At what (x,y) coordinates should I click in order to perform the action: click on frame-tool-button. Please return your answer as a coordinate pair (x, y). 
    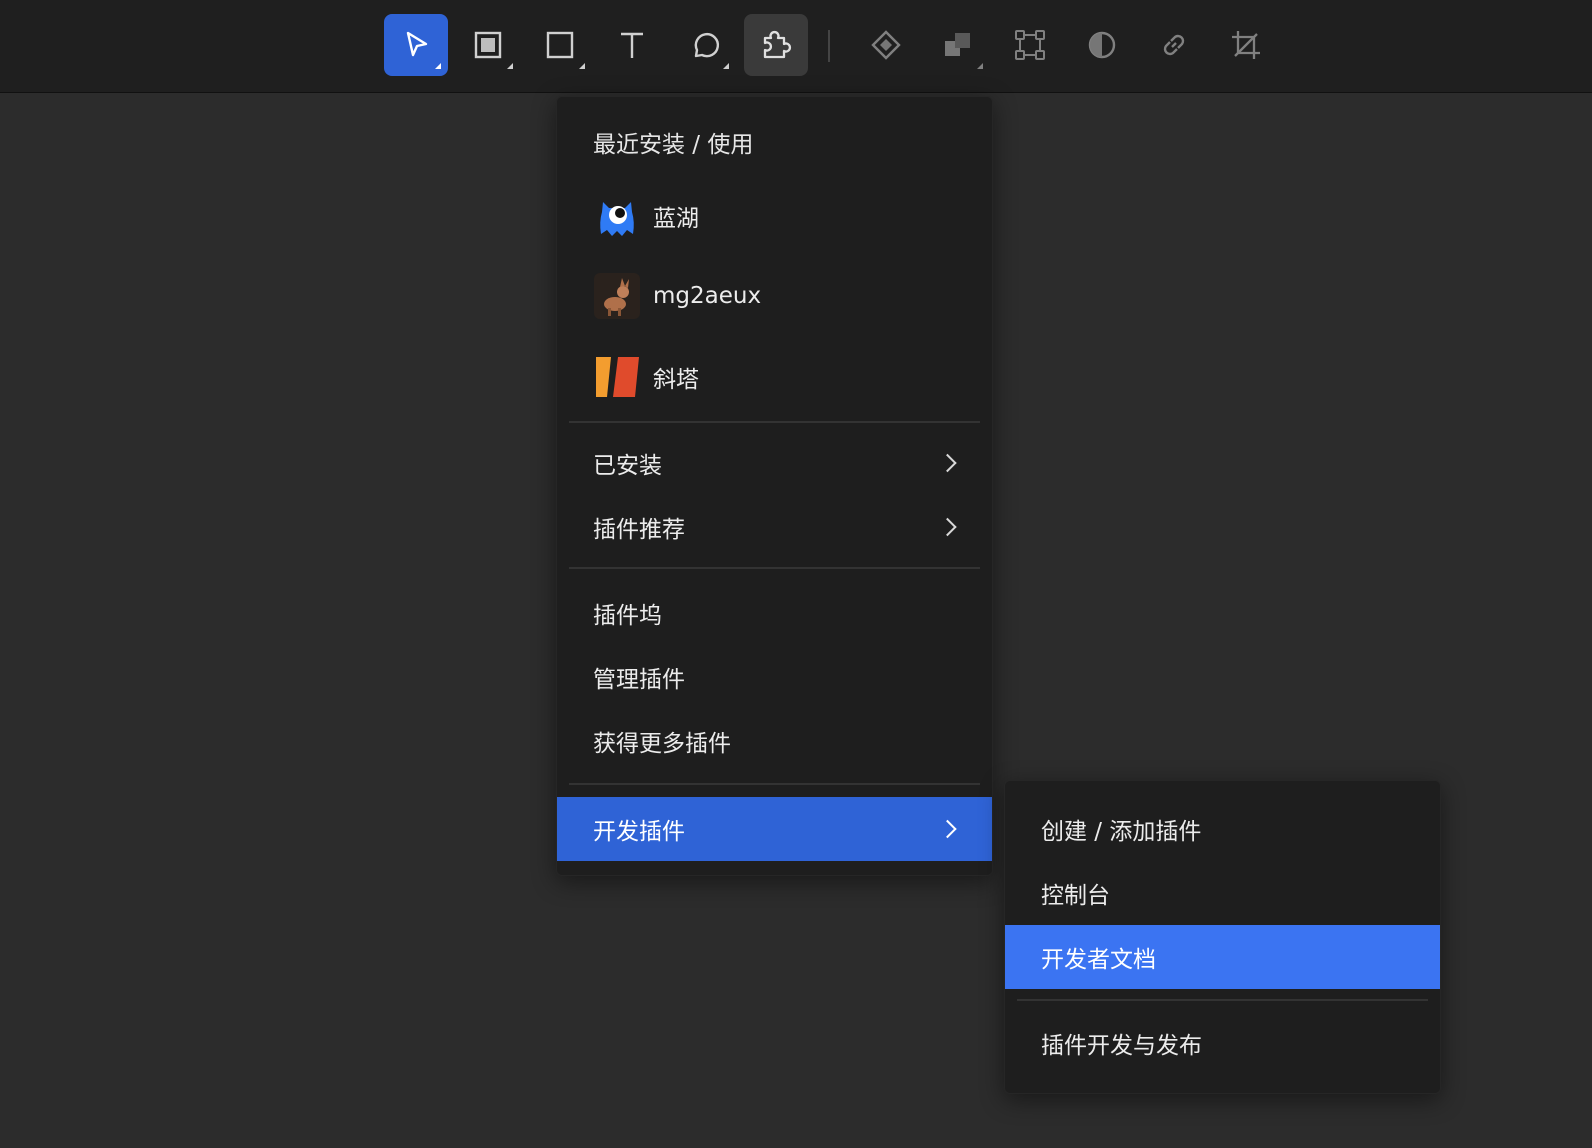
    Looking at the image, I should click on (488, 45).